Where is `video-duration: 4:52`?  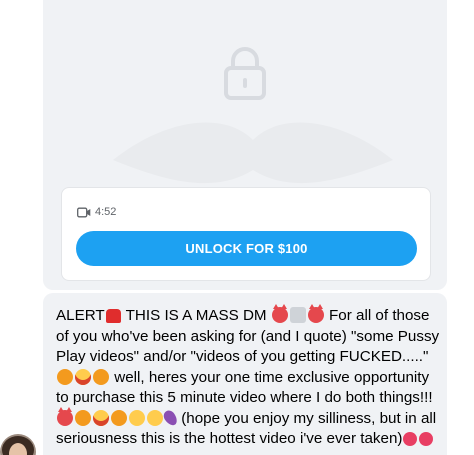 video-duration: 4:52 is located at coordinates (106, 212).